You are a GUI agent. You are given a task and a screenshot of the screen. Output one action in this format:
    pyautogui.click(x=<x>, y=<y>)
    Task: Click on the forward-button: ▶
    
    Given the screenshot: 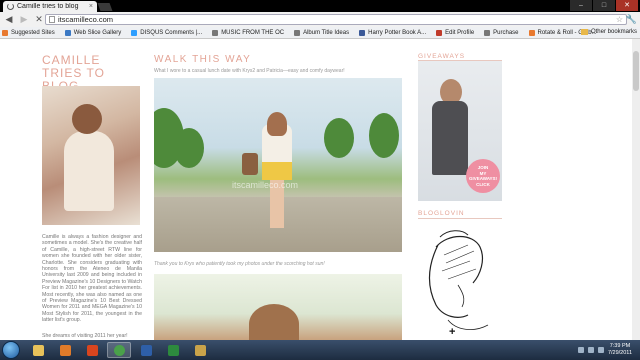 What is the action you would take?
    pyautogui.click(x=24, y=19)
    